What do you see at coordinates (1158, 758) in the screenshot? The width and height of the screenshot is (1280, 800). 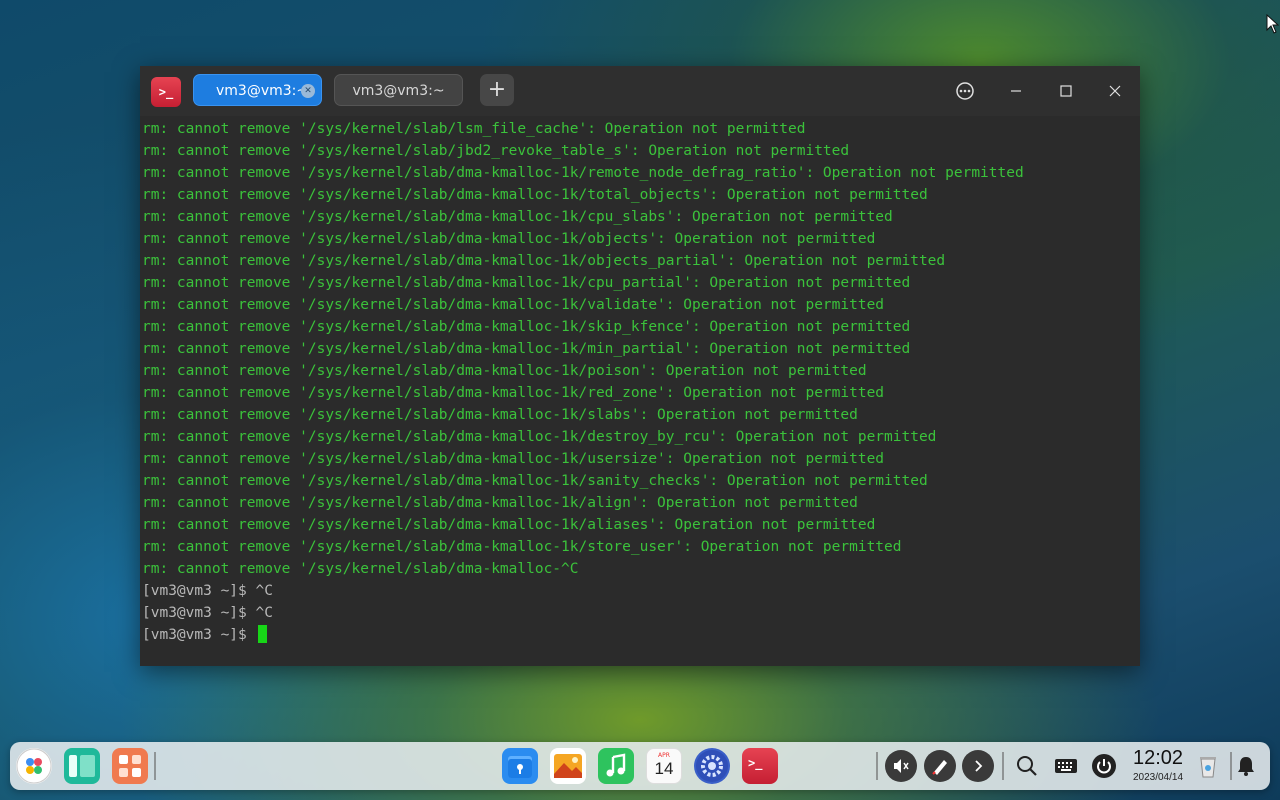 I see `clock-time: 12:02` at bounding box center [1158, 758].